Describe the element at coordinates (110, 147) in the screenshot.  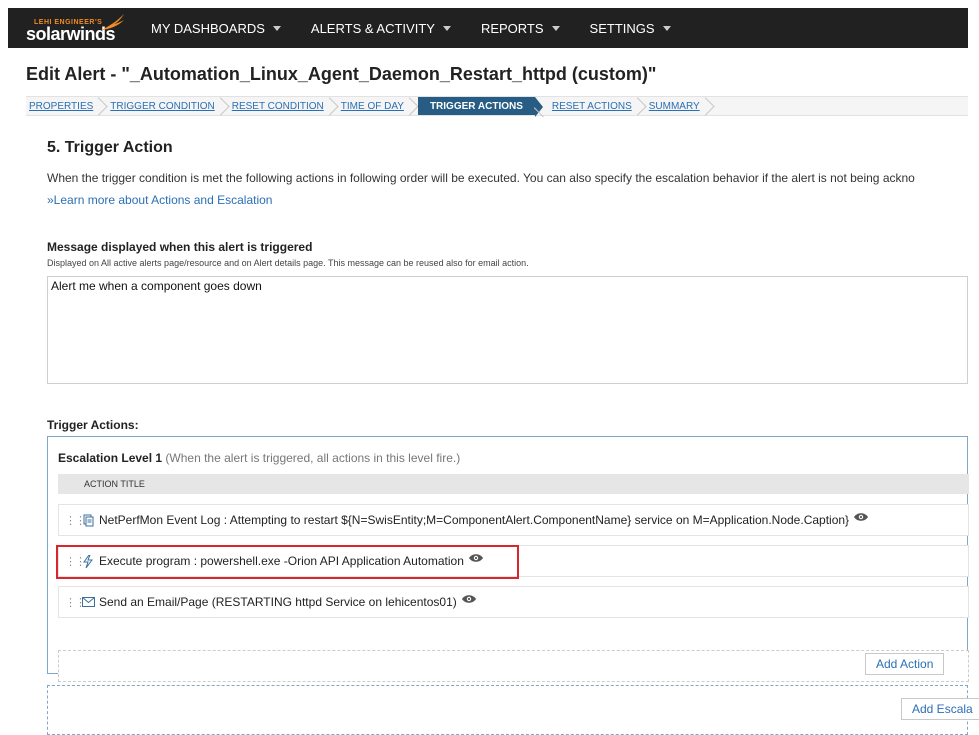
I see `section-heading: 5. Trigger Action` at that location.